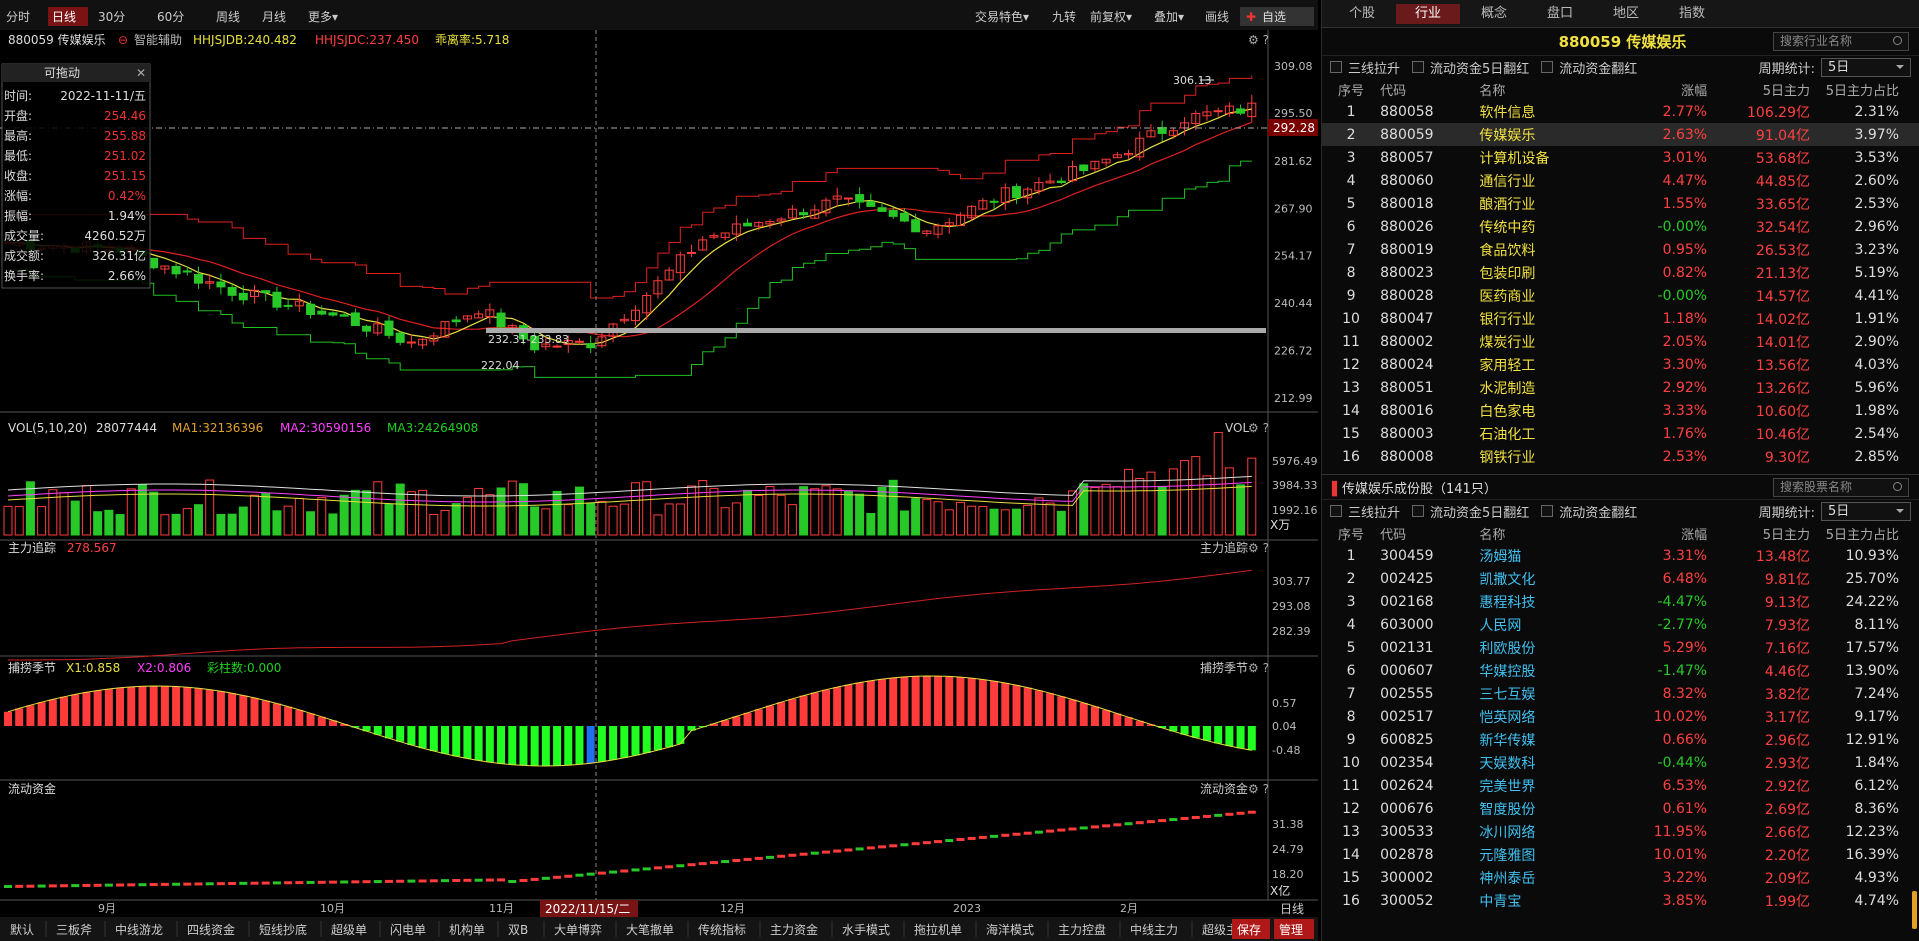 Image resolution: width=1919 pixels, height=941 pixels. Describe the element at coordinates (1010, 929) in the screenshot. I see `bottom-tab: 海洋模式` at that location.